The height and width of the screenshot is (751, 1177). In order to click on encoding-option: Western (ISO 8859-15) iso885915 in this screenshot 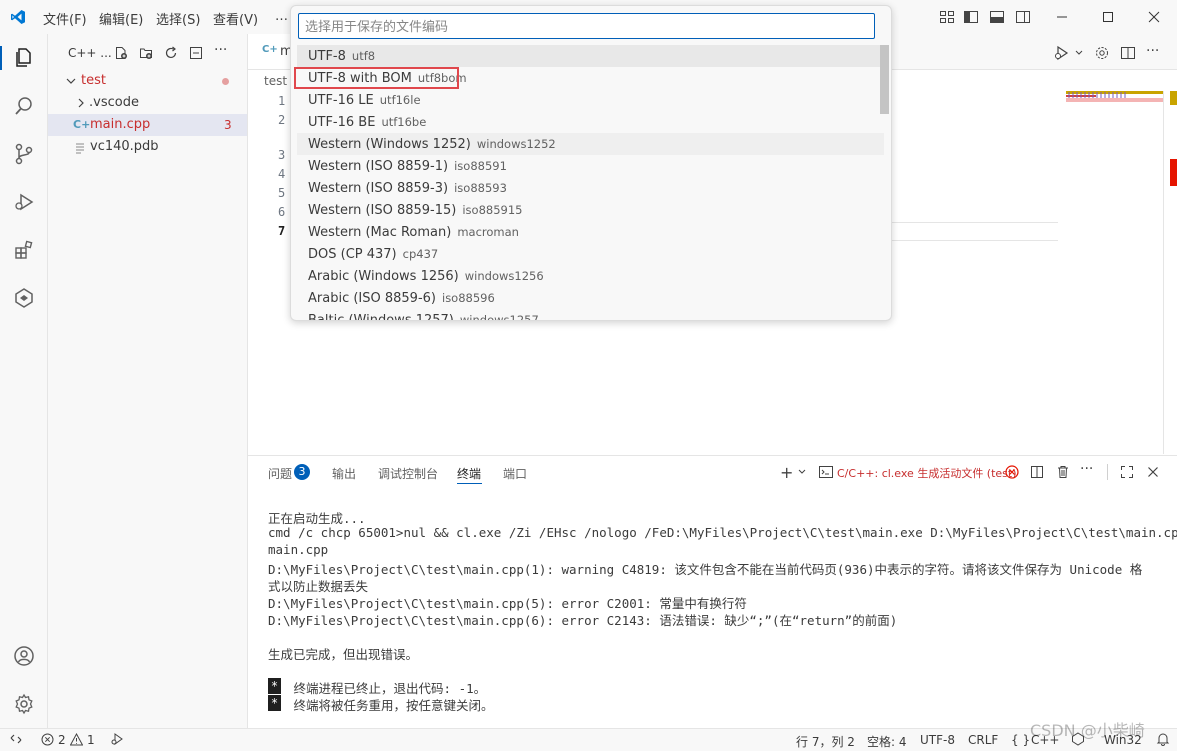, I will do `click(590, 210)`.